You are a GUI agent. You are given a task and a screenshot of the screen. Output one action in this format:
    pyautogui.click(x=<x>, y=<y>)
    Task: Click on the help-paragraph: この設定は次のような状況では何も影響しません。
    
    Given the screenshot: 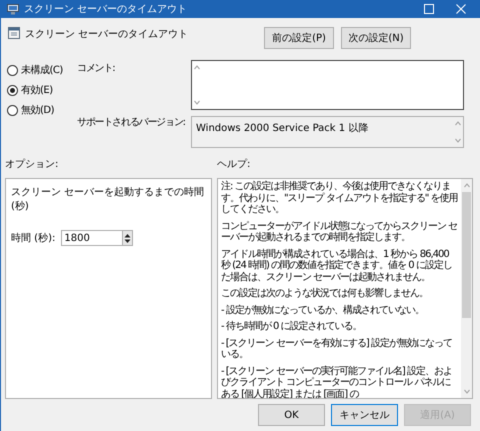 What is the action you would take?
    pyautogui.click(x=325, y=294)
    